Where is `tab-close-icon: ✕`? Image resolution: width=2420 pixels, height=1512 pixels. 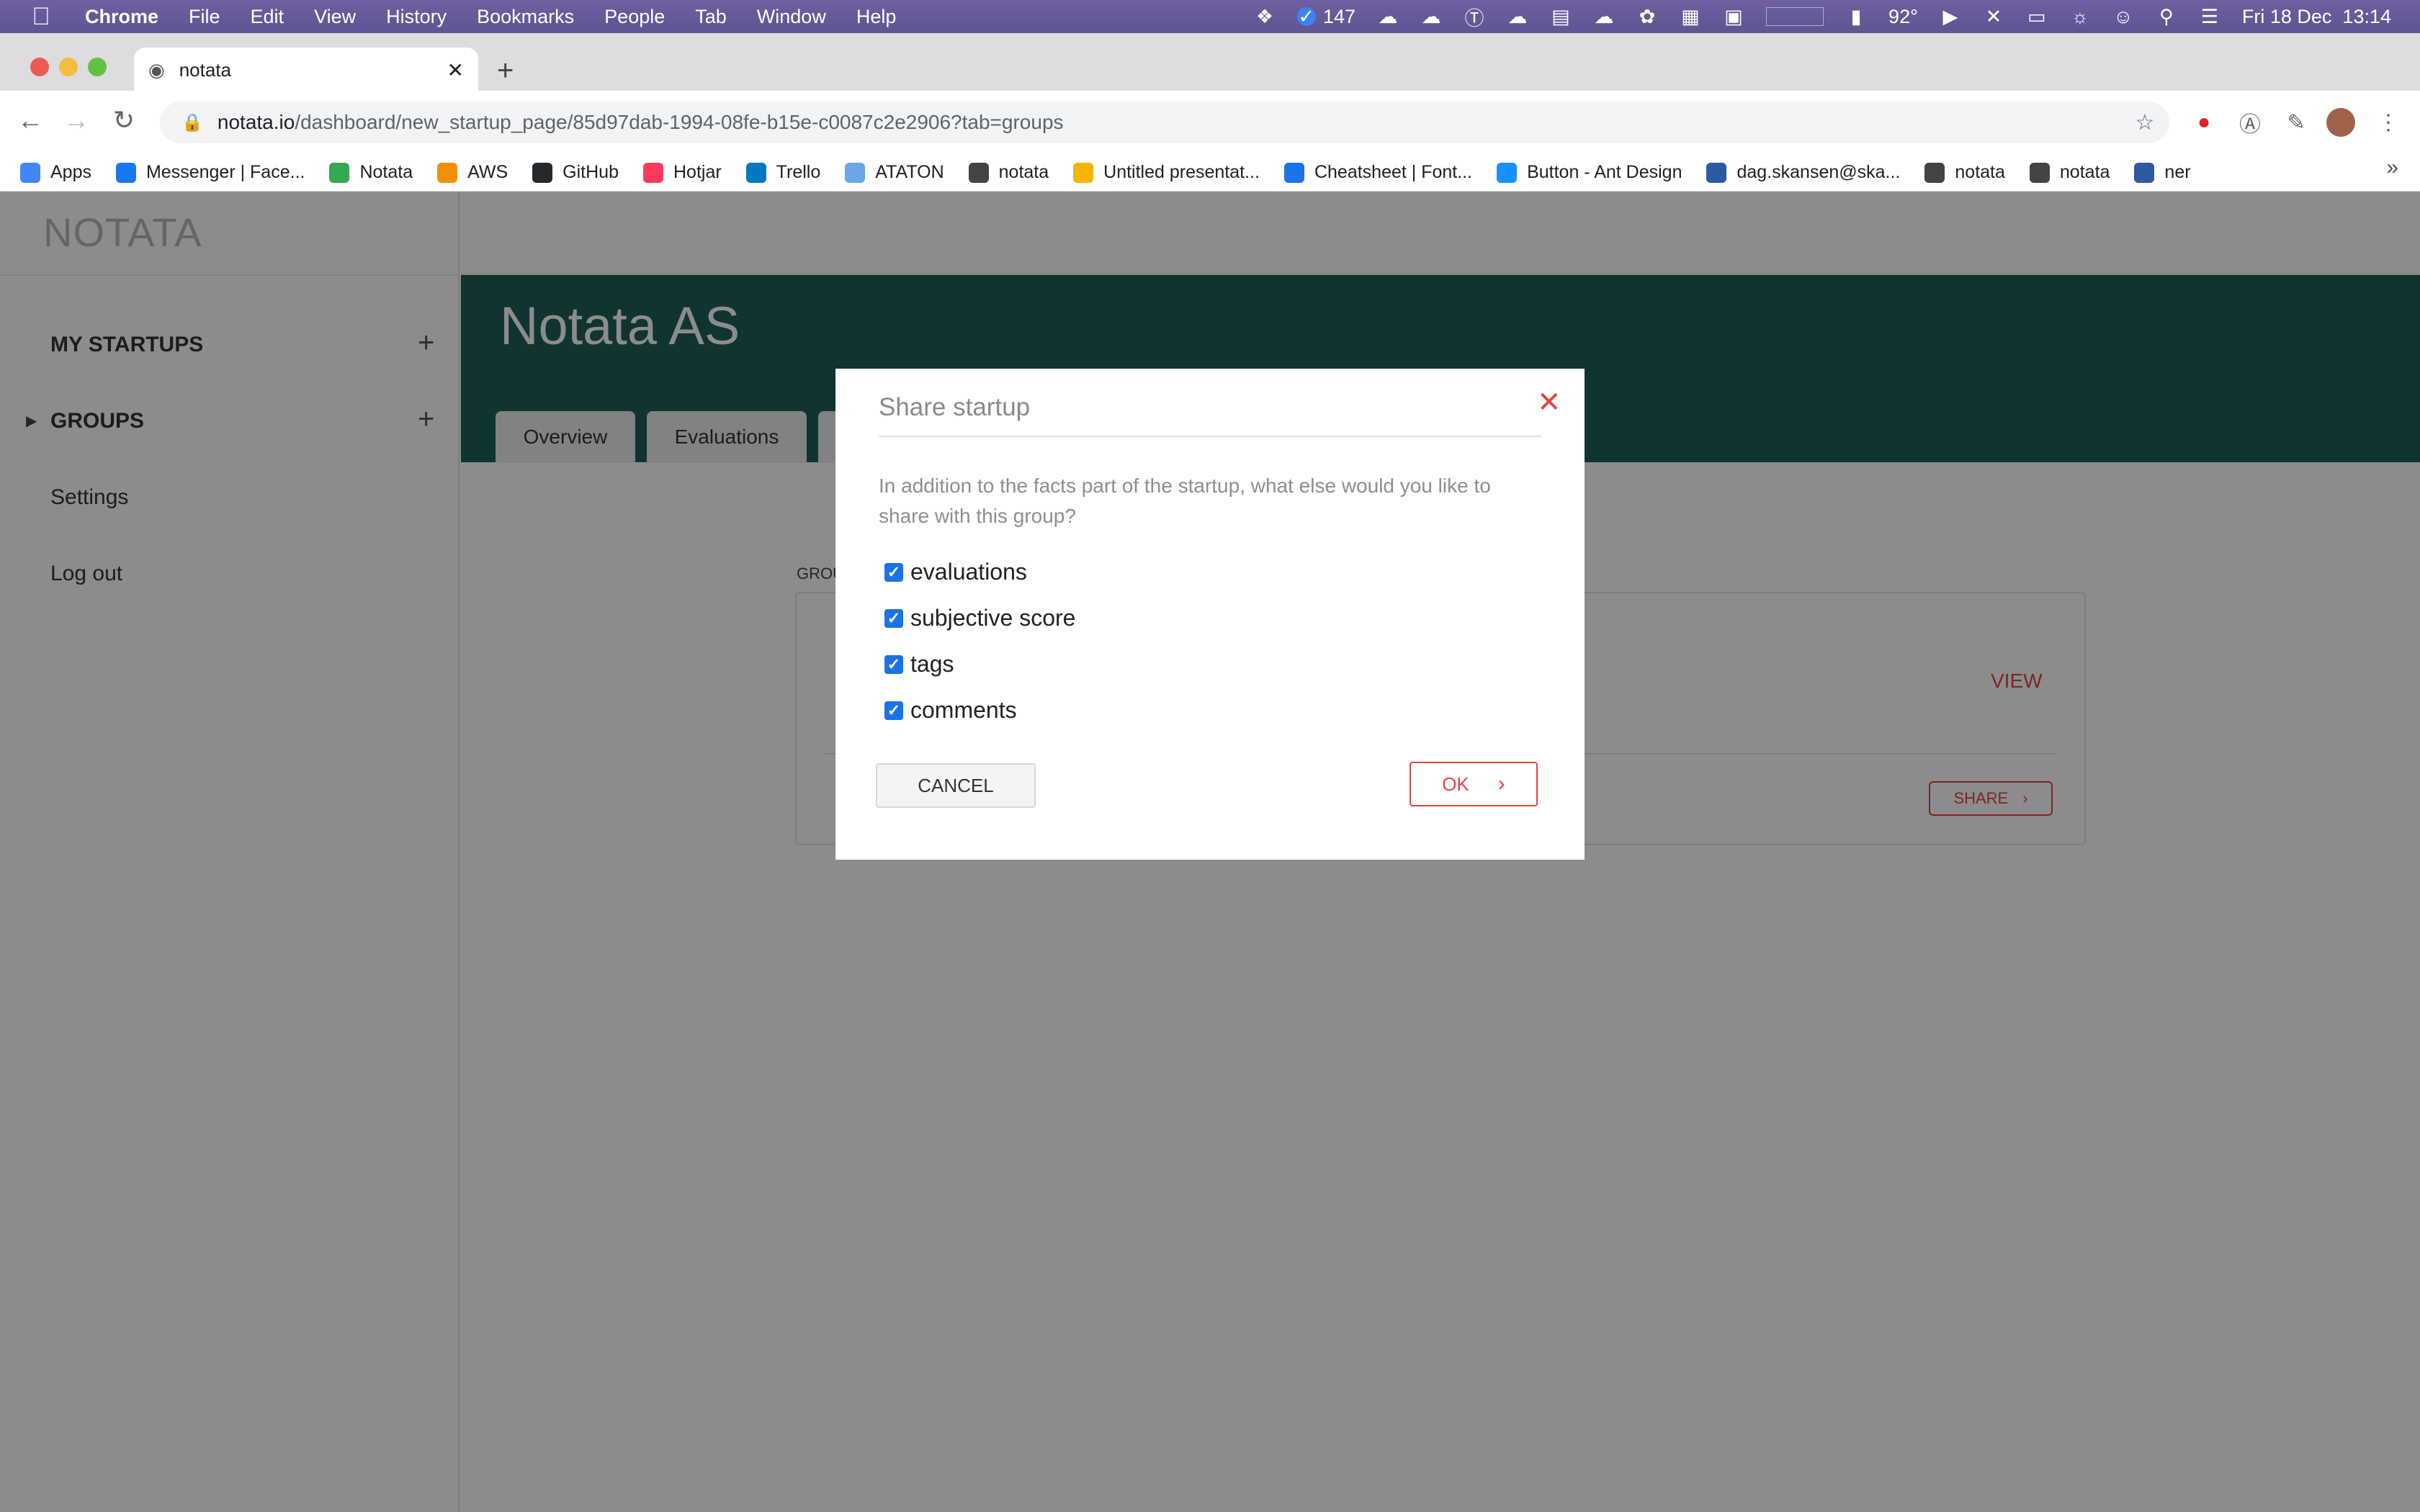
tab-close-icon: ✕ is located at coordinates (455, 70).